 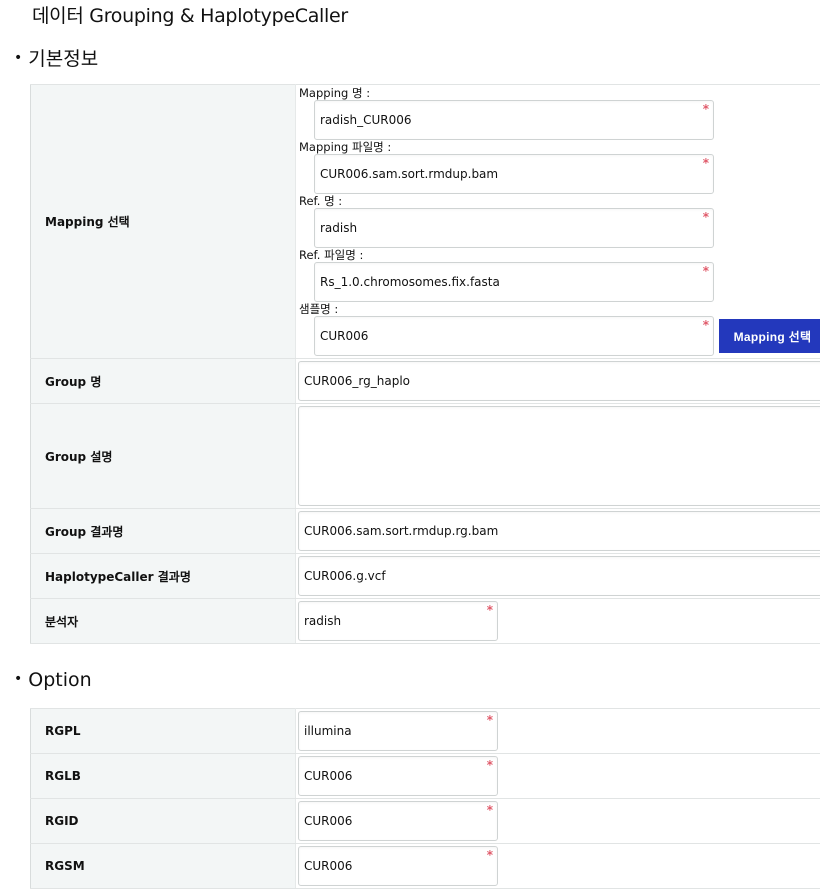 I want to click on section-title-option: • Option, so click(x=53, y=680).